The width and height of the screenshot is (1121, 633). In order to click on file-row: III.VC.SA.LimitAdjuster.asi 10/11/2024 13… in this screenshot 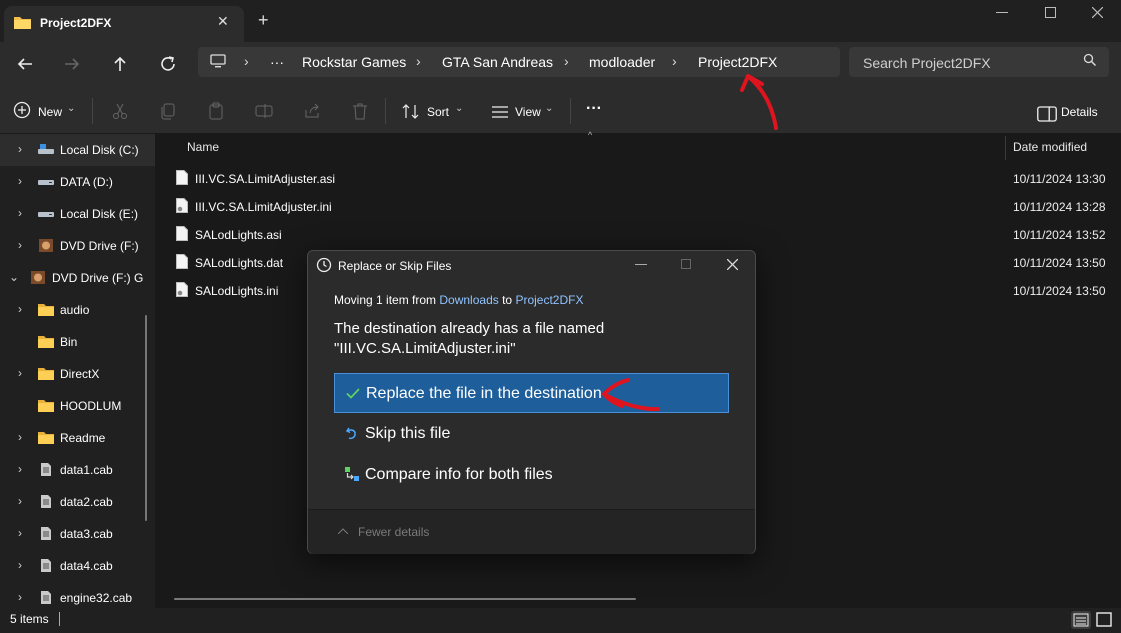, I will do `click(638, 178)`.